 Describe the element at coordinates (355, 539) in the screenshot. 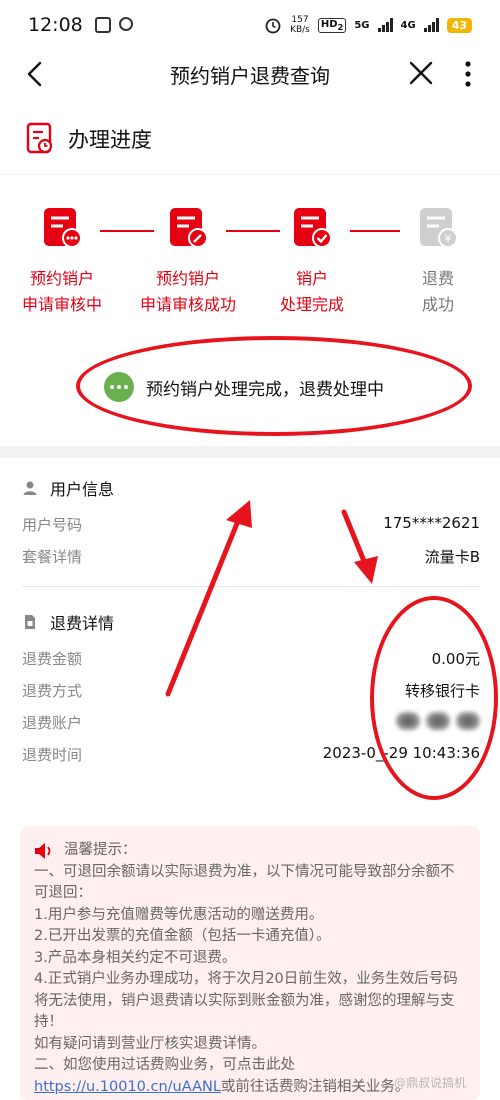

I see `arrow-down-shaft` at that location.